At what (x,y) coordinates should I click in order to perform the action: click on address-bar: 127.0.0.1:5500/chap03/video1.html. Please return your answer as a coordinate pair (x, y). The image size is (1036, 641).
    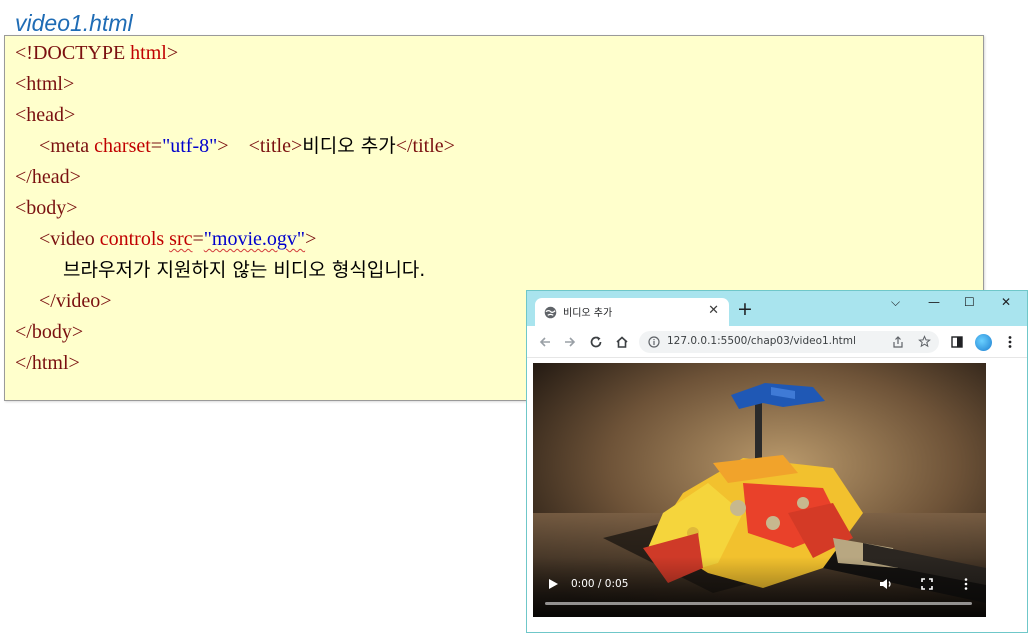
    Looking at the image, I should click on (789, 342).